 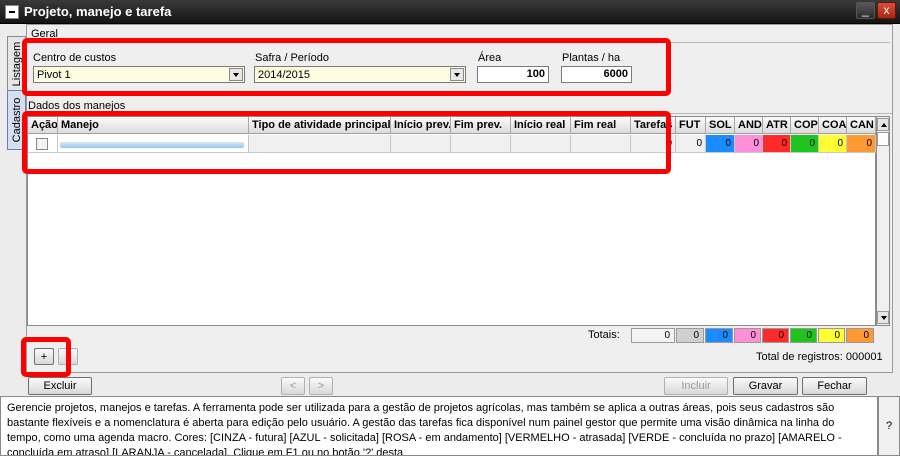 I want to click on fechar-button: Fechar, so click(x=834, y=386).